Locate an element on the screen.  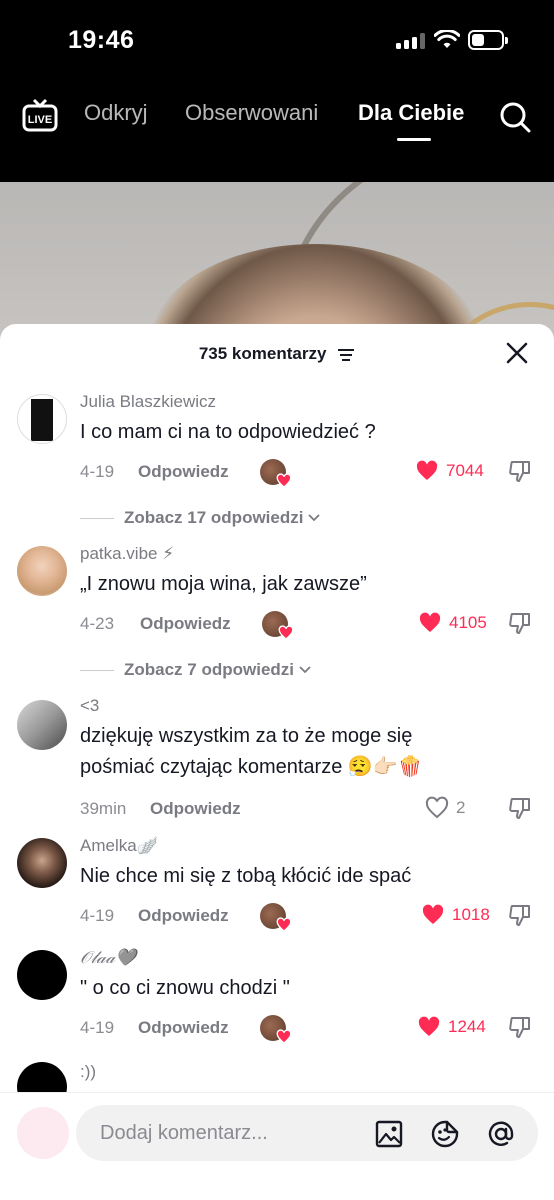
like-count: 1244 is located at coordinates (467, 1026).